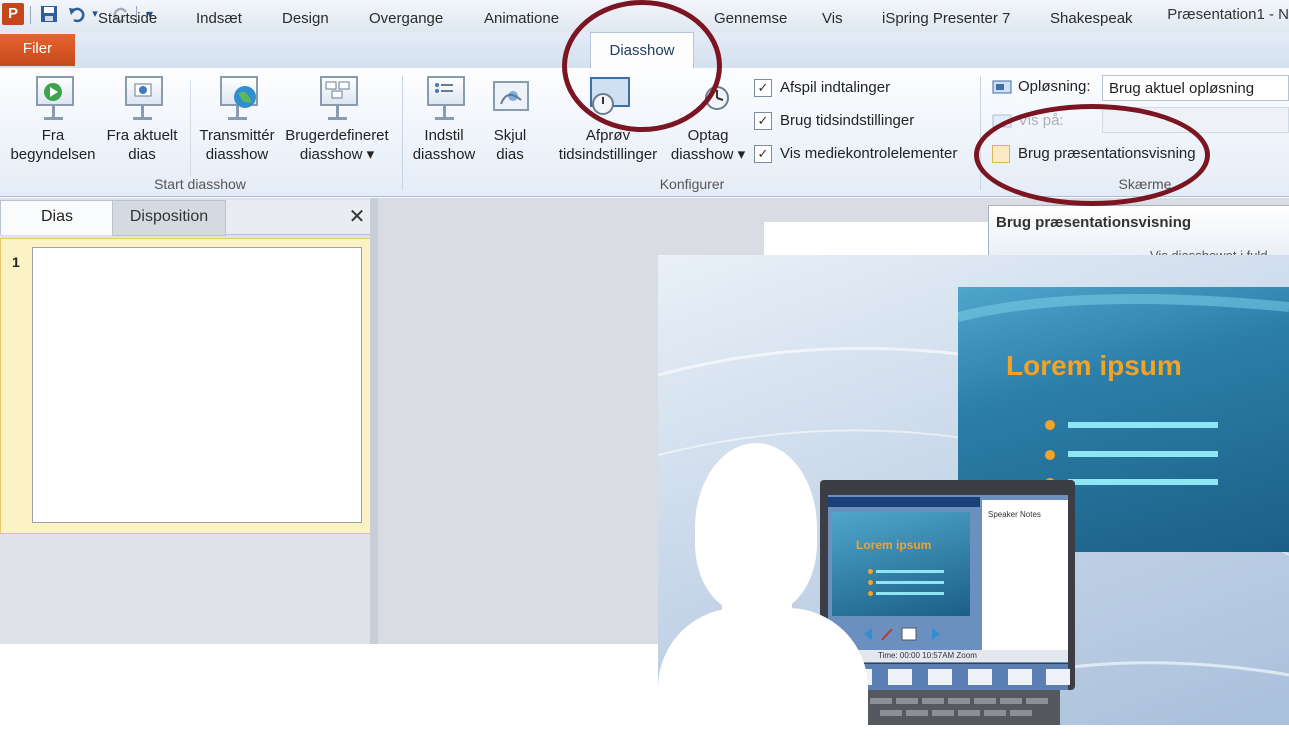 The height and width of the screenshot is (738, 1289). I want to click on group-label-start-slideshow: Start diasshow, so click(200, 184).